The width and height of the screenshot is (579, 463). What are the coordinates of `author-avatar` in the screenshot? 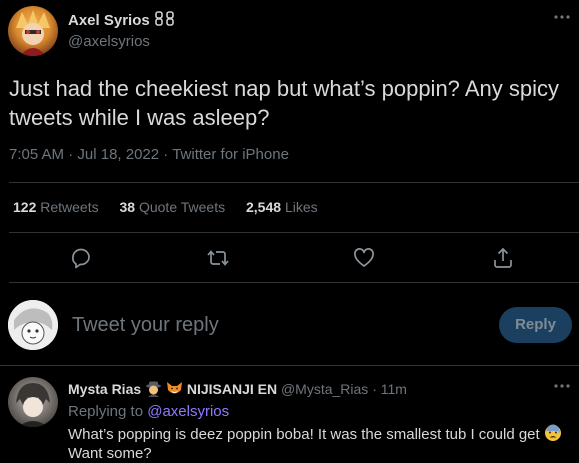 It's located at (33, 31).